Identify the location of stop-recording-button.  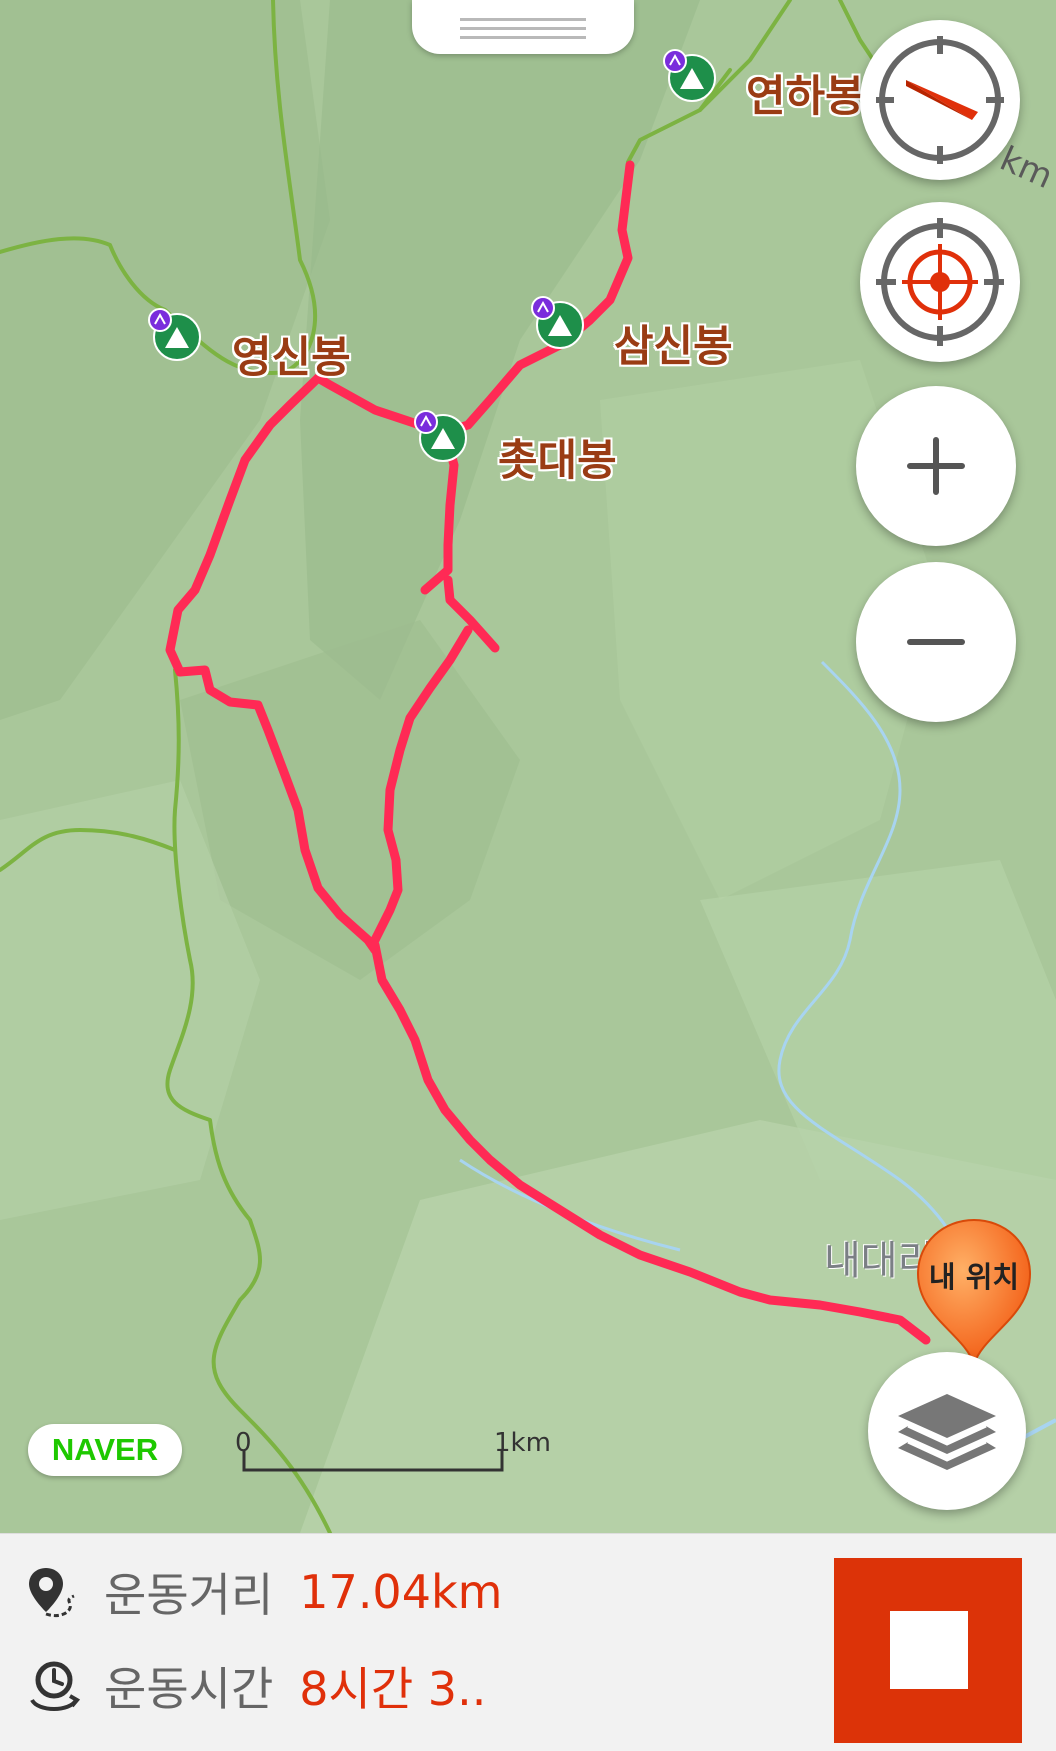
(928, 1650).